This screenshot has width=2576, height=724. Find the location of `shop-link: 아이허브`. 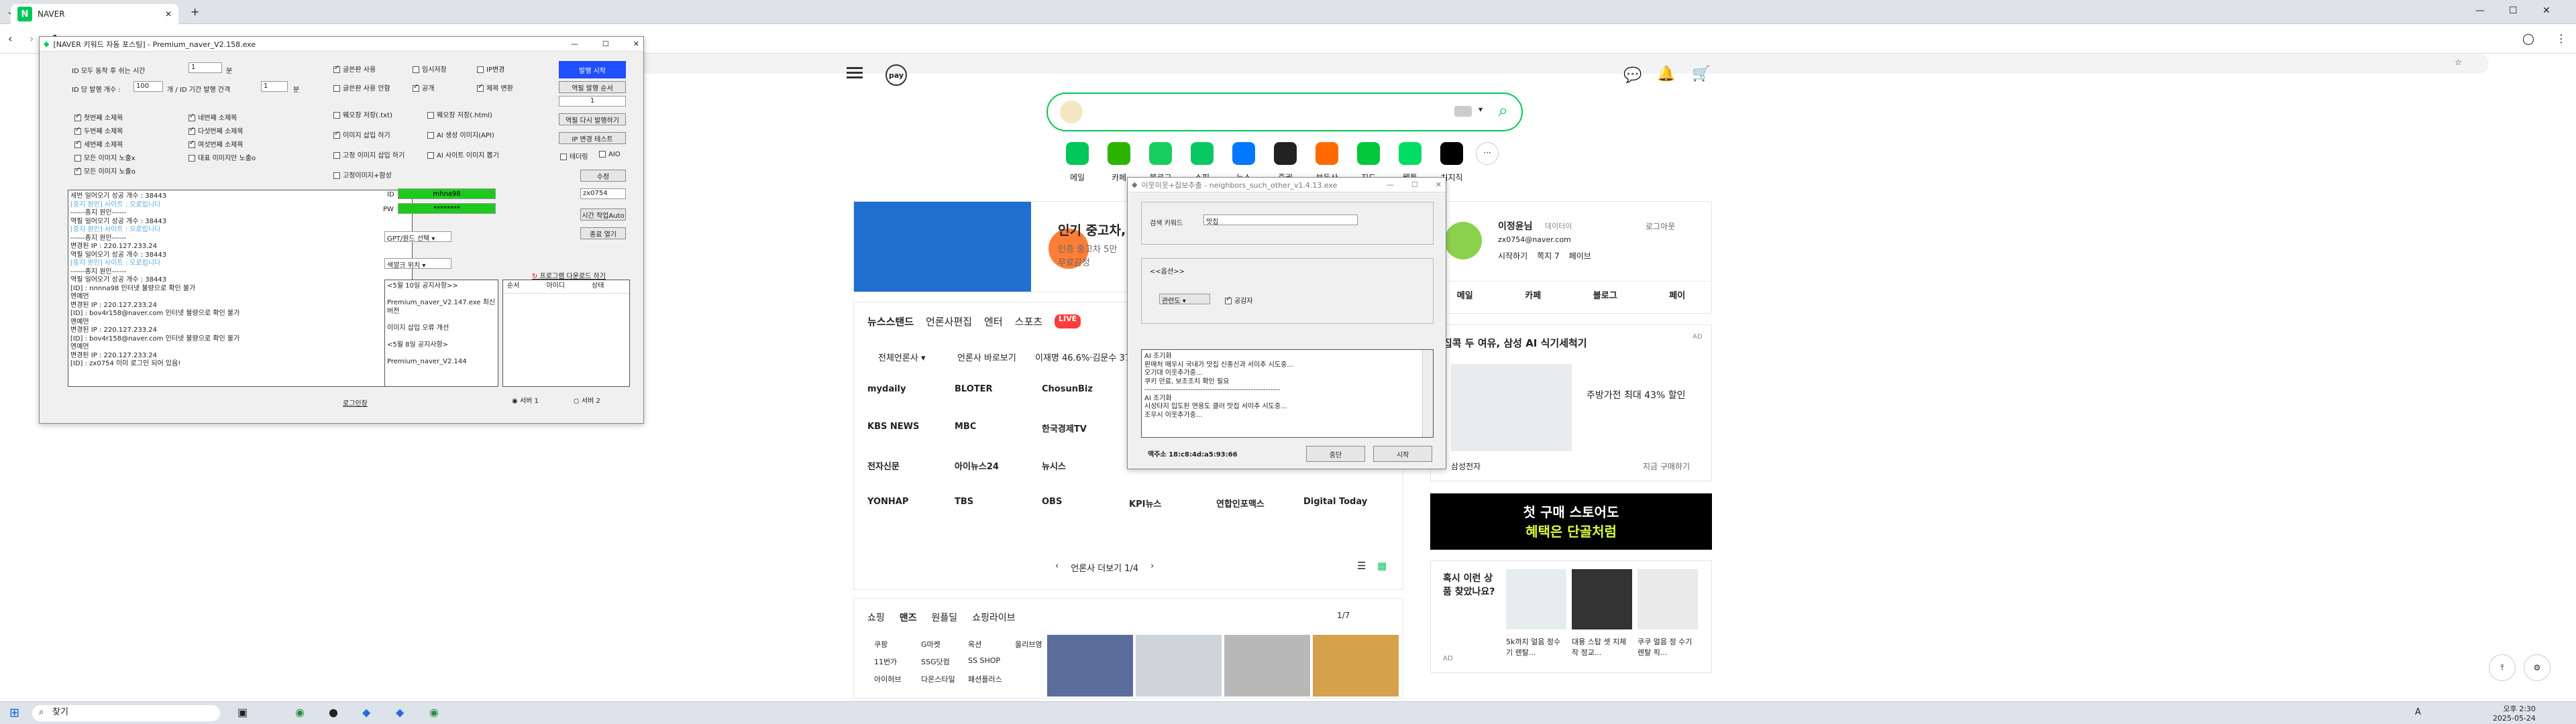

shop-link: 아이허브 is located at coordinates (897, 682).